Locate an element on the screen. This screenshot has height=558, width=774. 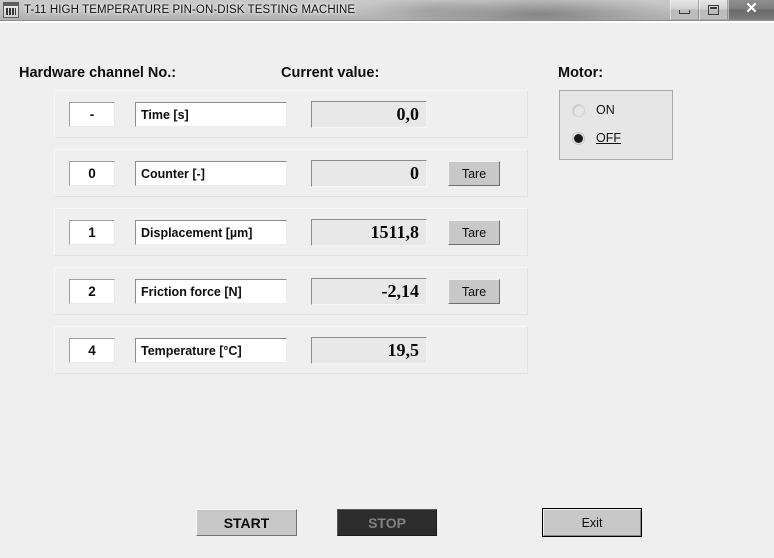
start-button: START is located at coordinates (246, 522).